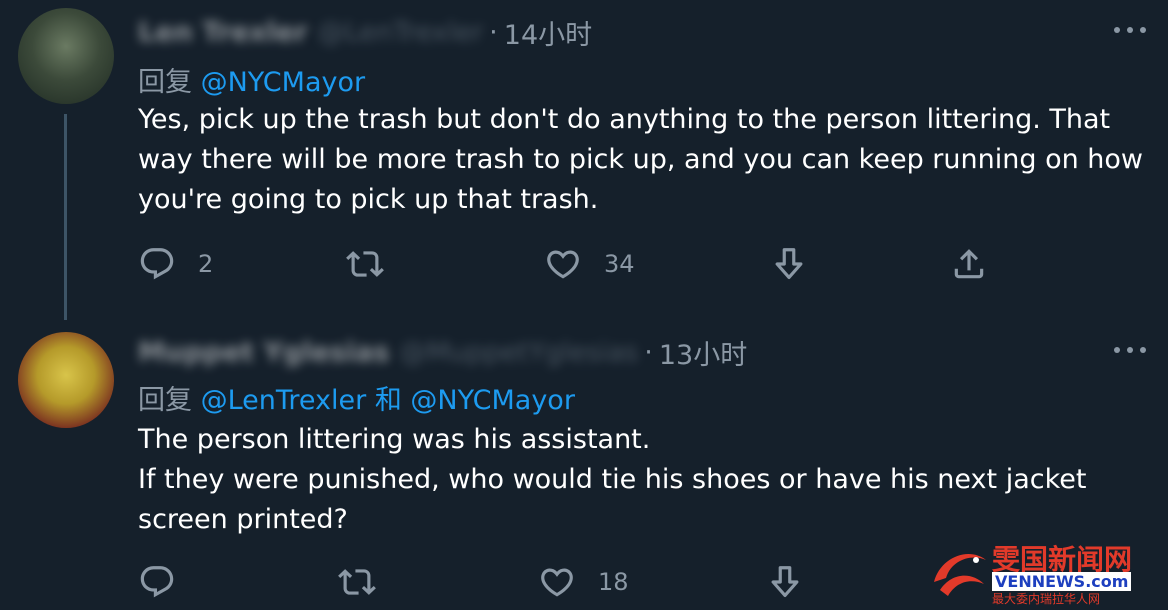  Describe the element at coordinates (368, 199) in the screenshot. I see `tweet-text-line: you're going to pick up that trash.` at that location.